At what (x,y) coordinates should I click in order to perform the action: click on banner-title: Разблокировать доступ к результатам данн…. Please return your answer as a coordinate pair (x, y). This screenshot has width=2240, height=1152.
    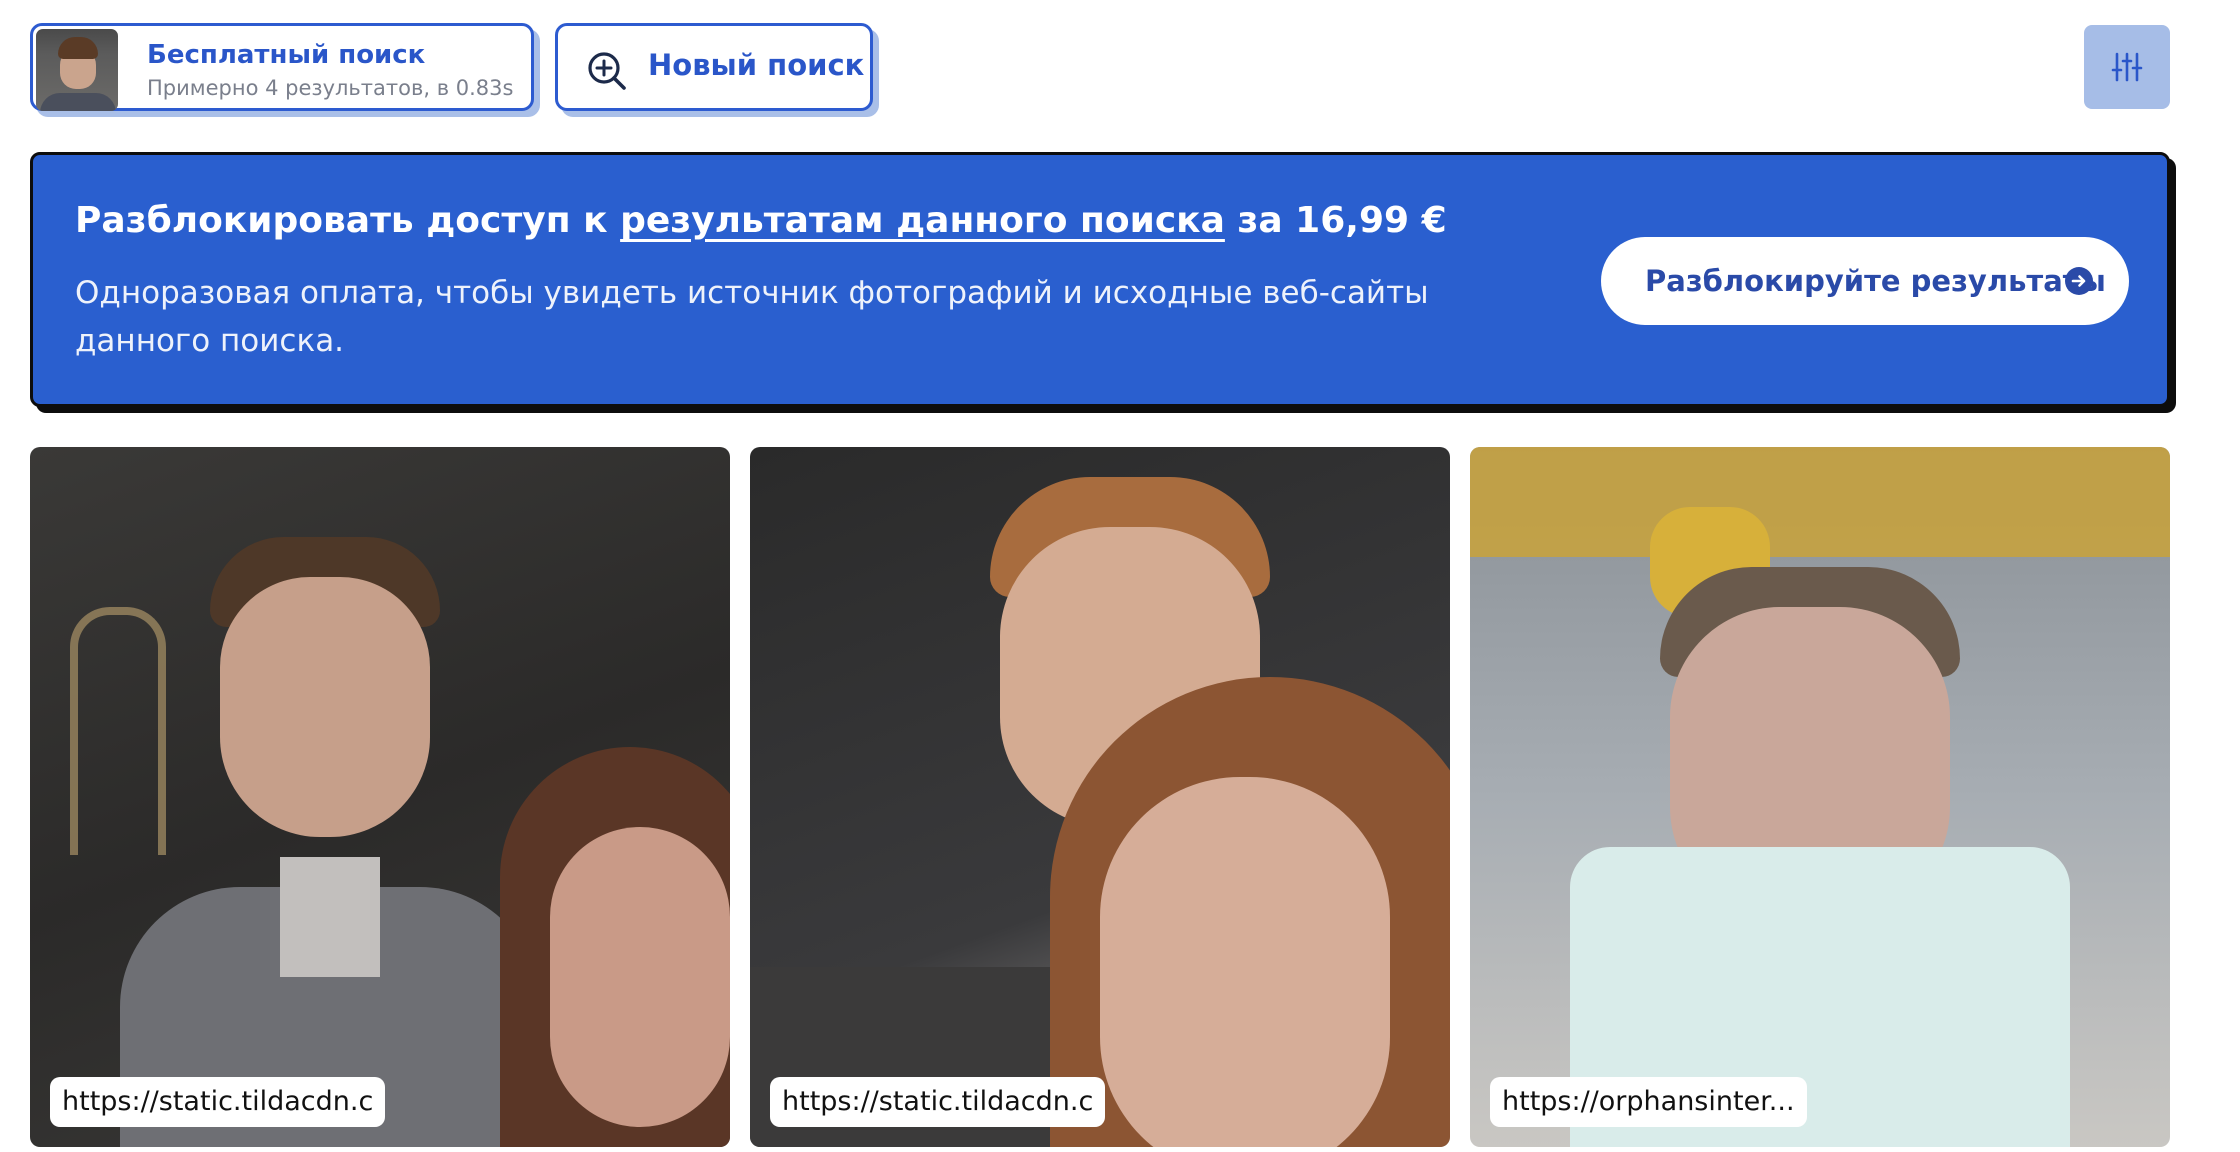
    Looking at the image, I should click on (761, 220).